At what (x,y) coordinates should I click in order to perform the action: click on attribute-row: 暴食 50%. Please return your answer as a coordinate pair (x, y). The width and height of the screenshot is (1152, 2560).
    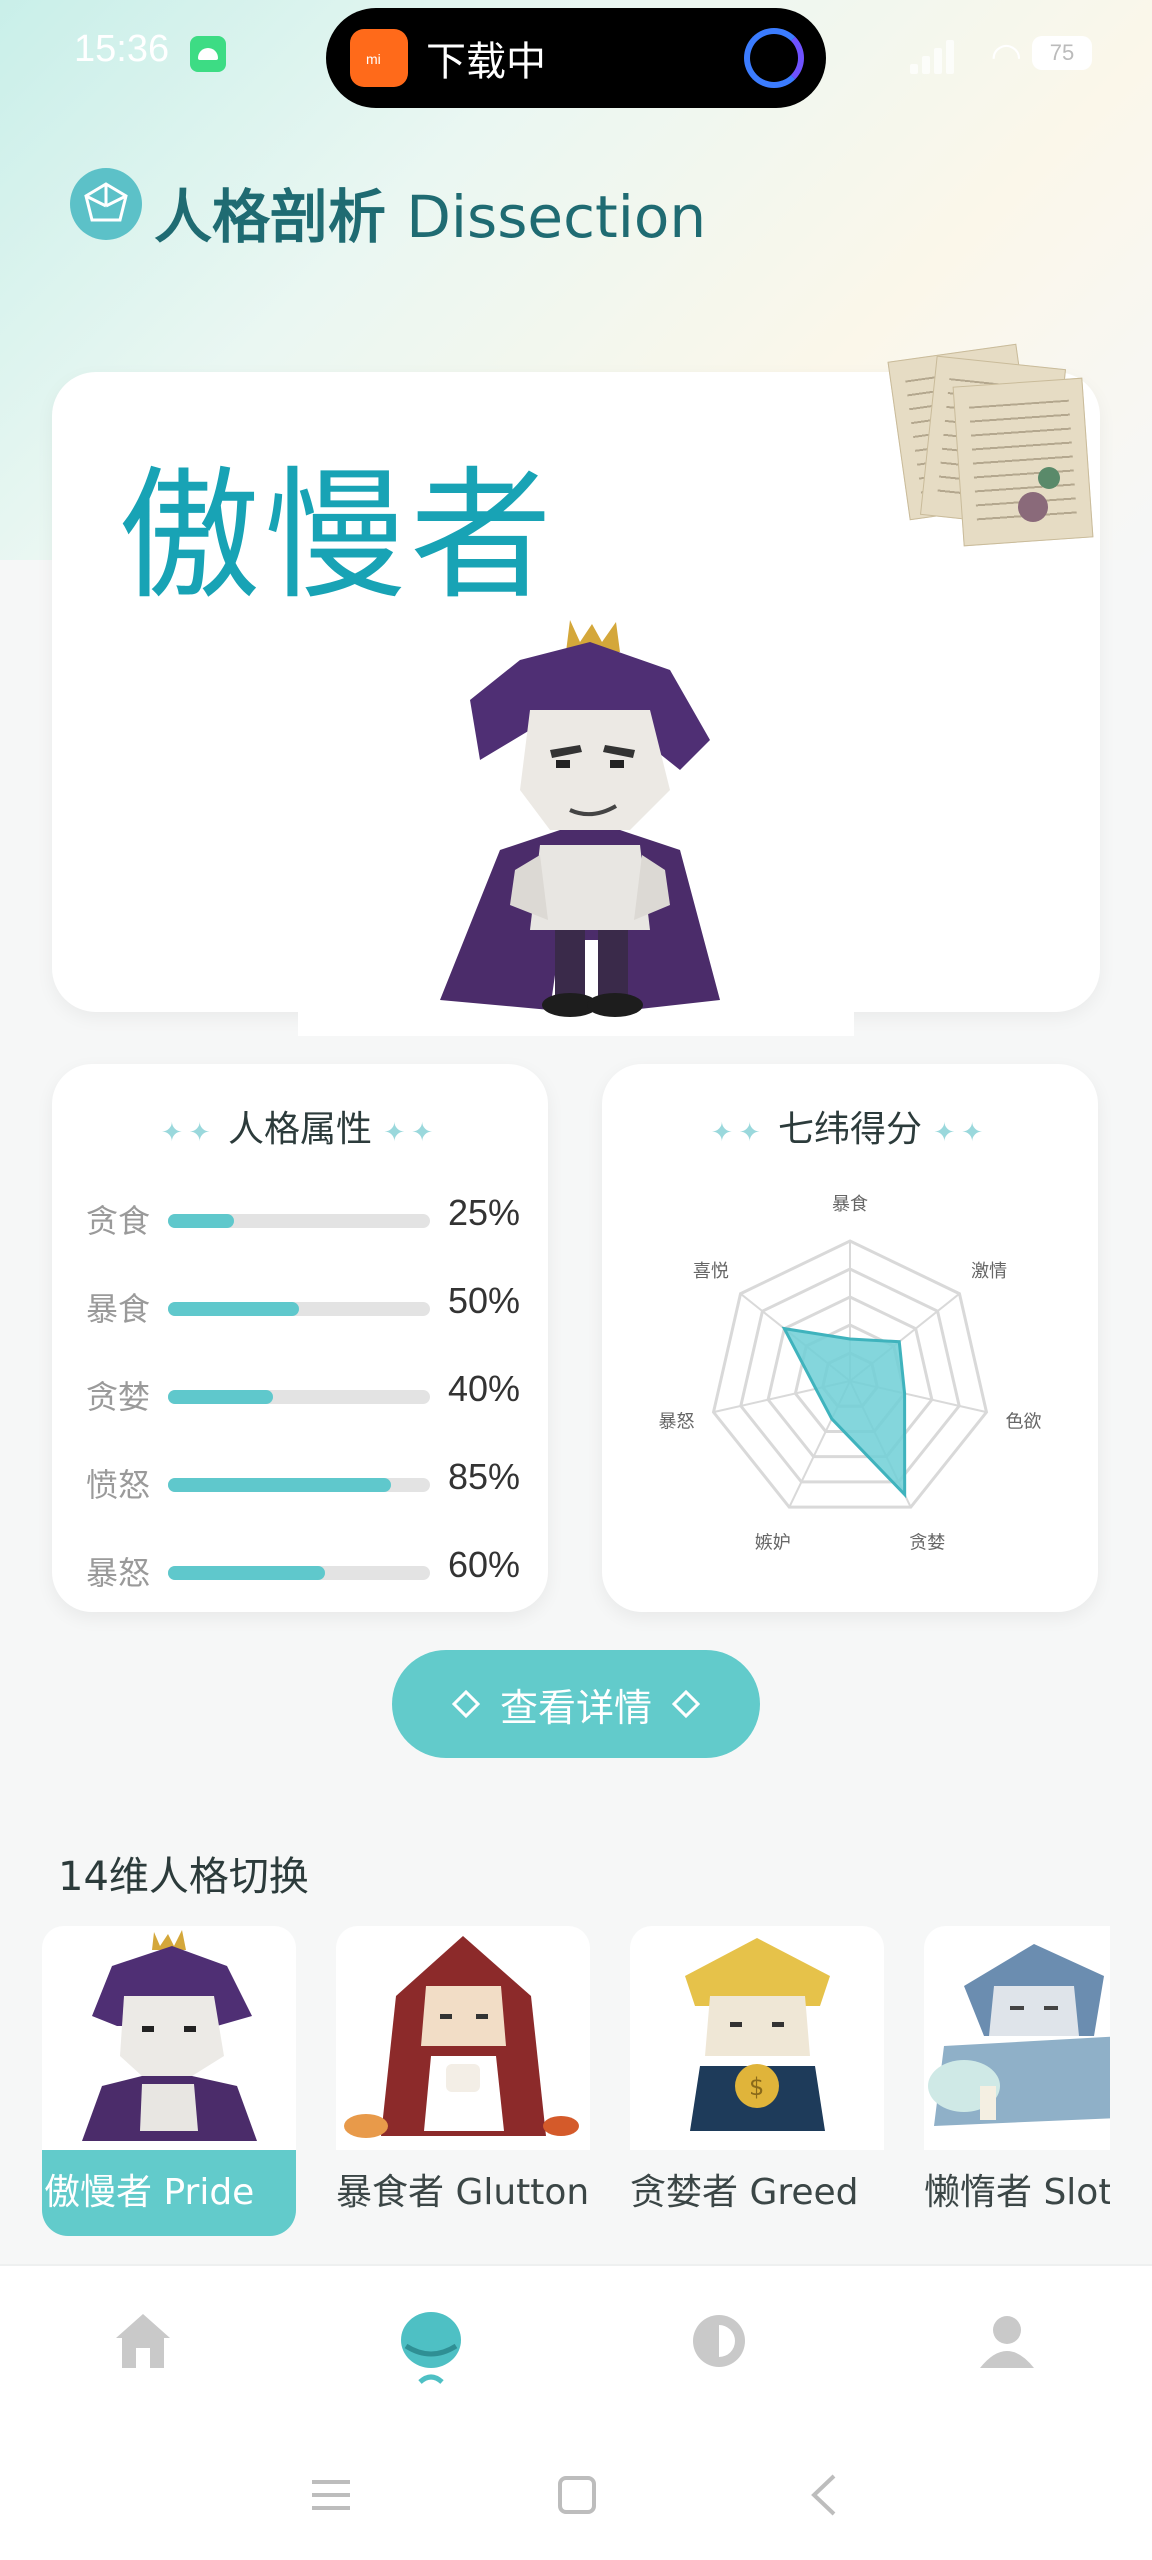
    Looking at the image, I should click on (306, 1306).